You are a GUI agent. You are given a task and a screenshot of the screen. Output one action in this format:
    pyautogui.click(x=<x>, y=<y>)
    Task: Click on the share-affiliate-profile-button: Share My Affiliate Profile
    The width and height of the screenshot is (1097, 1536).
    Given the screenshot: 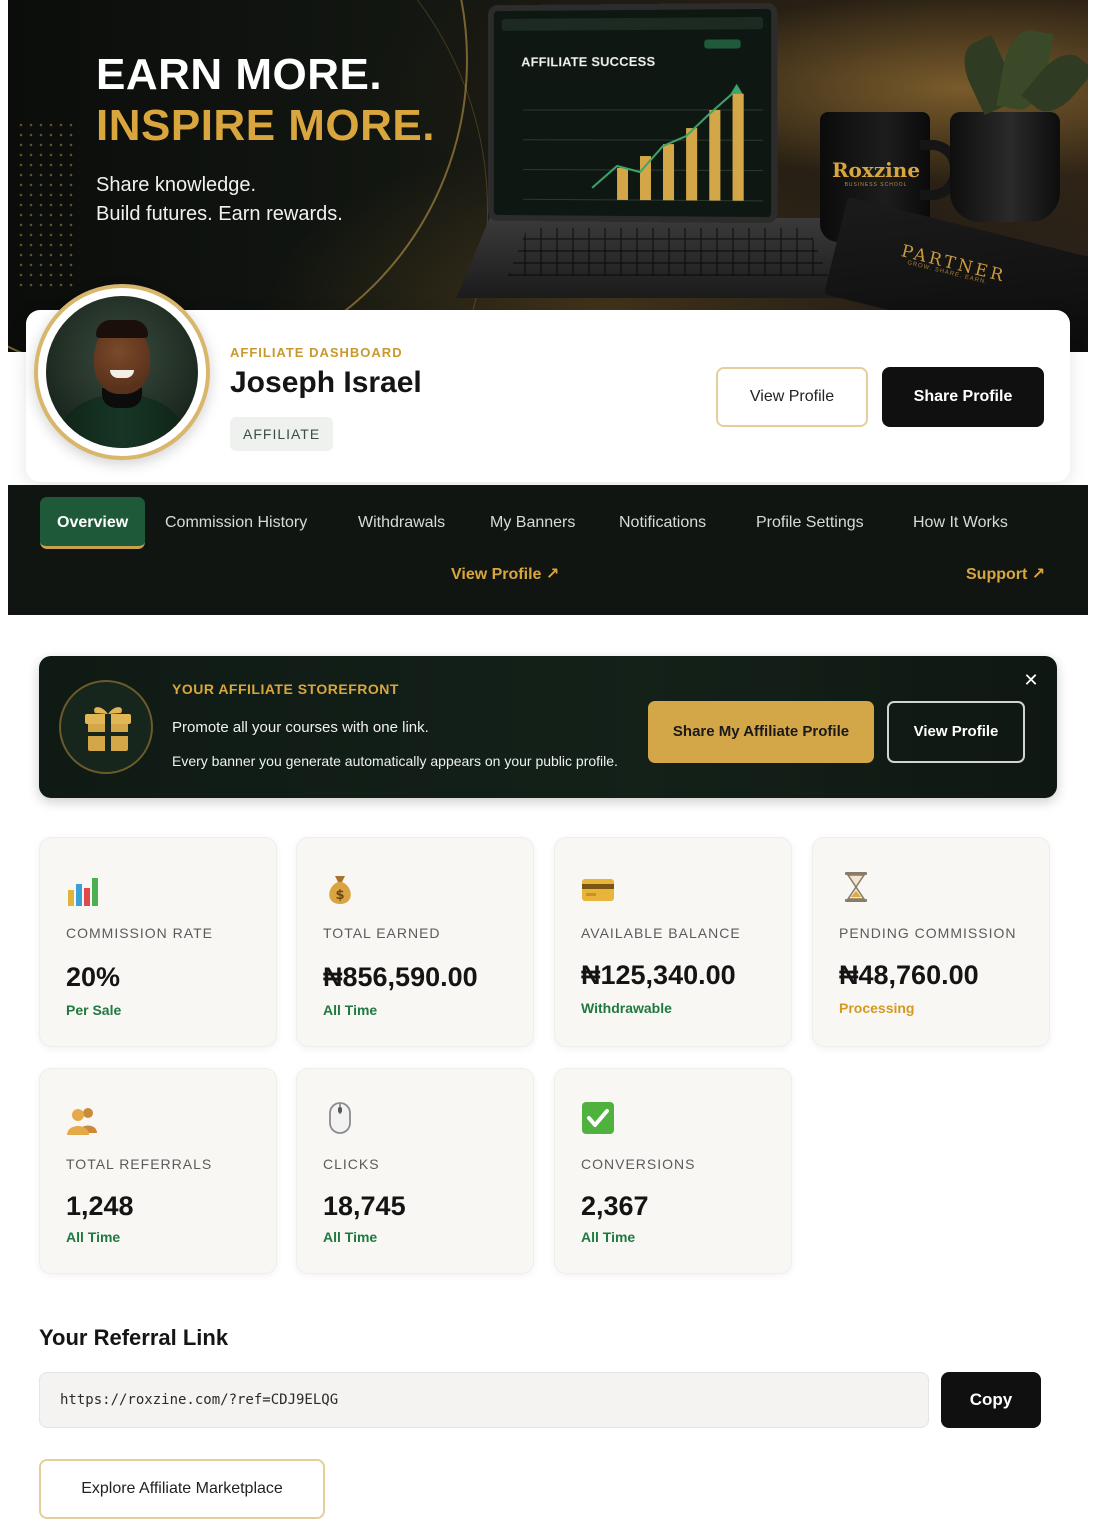 What is the action you would take?
    pyautogui.click(x=761, y=732)
    